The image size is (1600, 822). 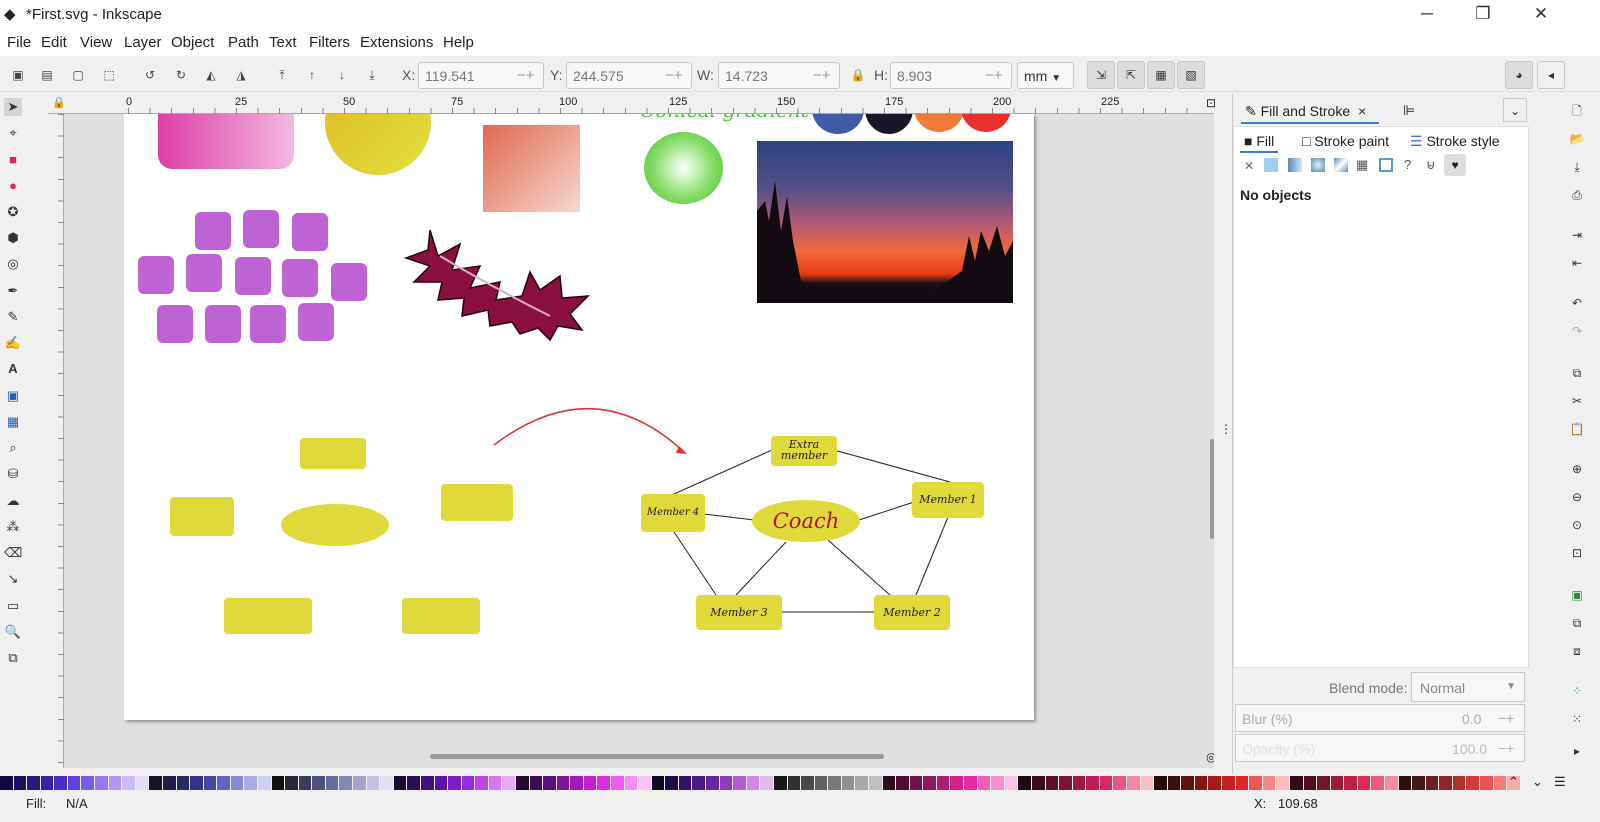 I want to click on subtab-stroke-style: ☰ Stroke style, so click(x=1455, y=142).